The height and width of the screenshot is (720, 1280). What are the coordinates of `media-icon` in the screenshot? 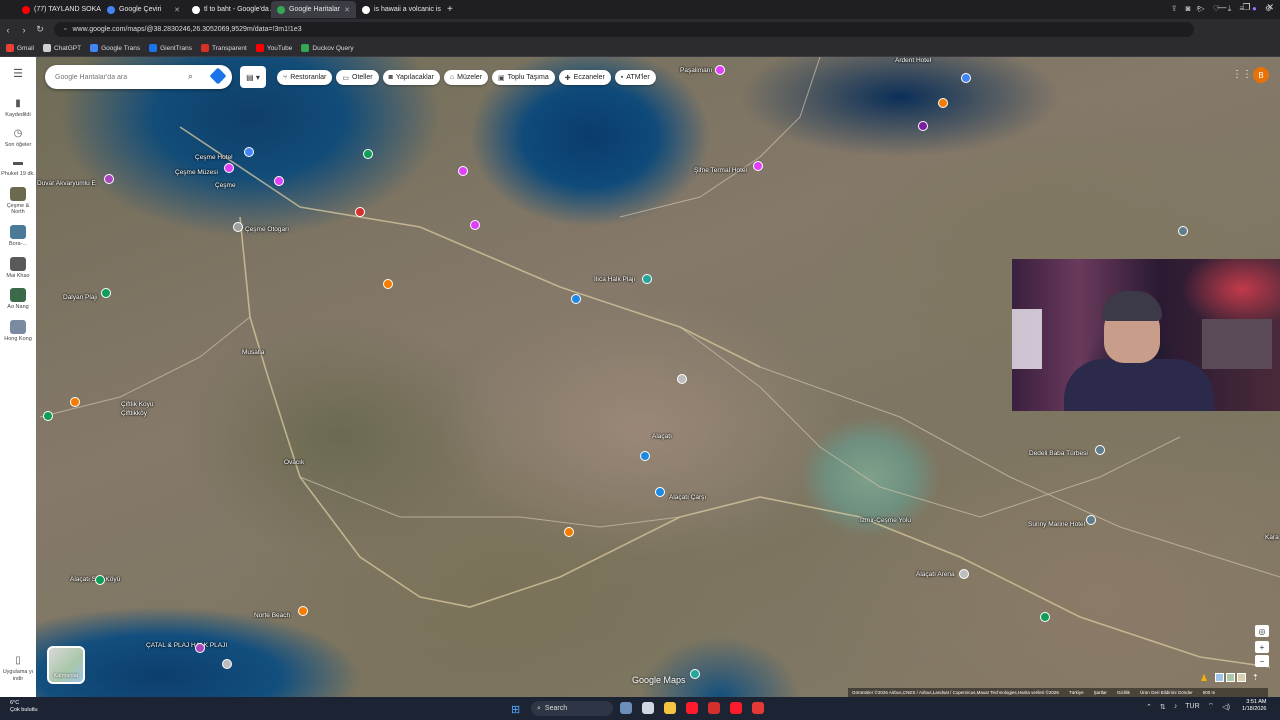 It's located at (714, 708).